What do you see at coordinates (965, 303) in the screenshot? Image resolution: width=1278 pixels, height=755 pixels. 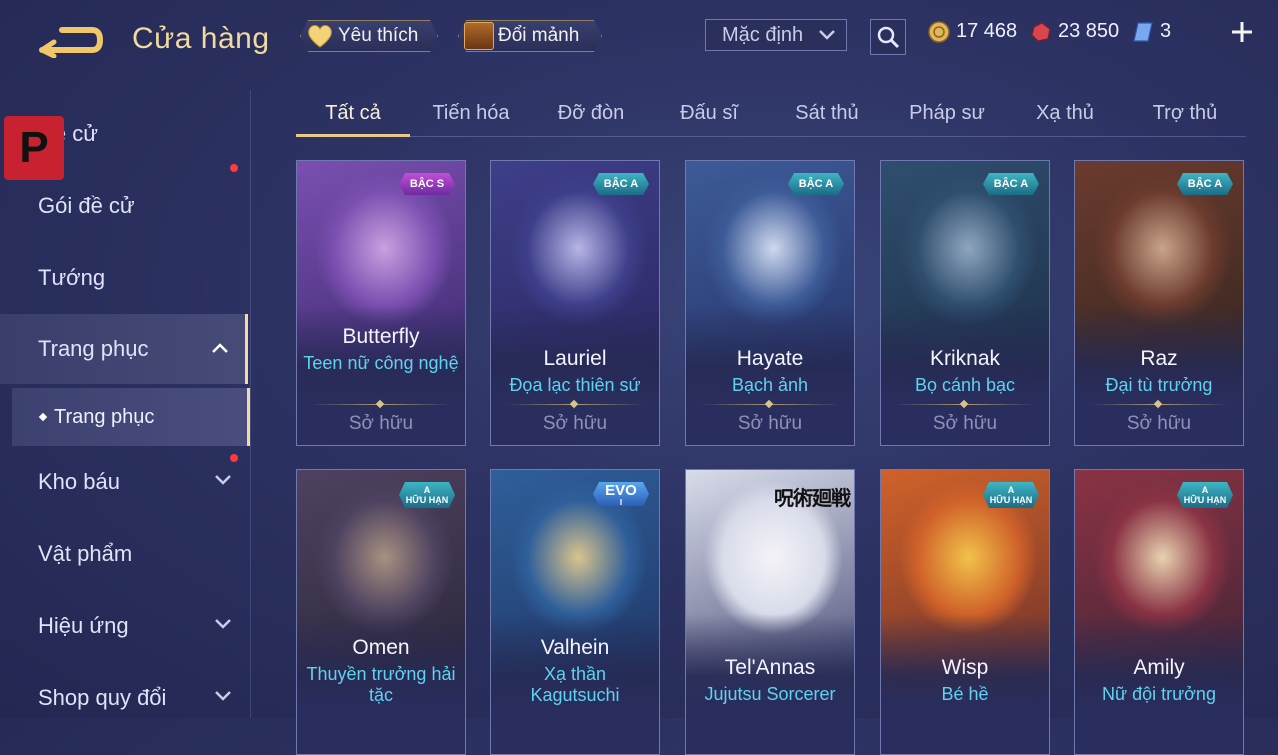 I see `skin-card-kriknak: BẬC A Kriknak Bọ cánh bạc Sở hữu` at bounding box center [965, 303].